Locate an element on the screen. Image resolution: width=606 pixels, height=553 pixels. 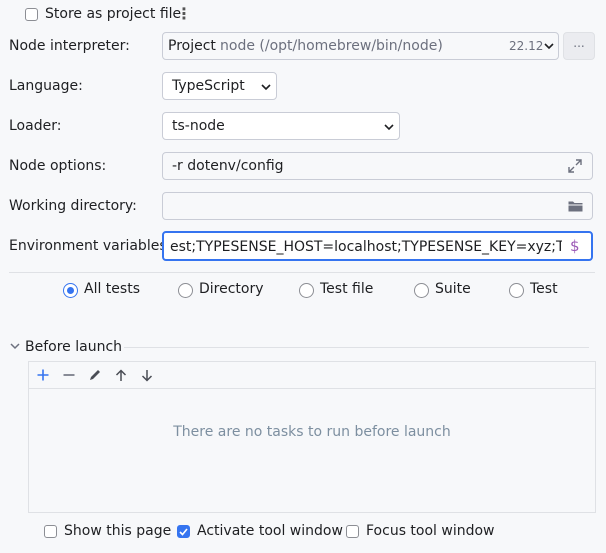
checkmark-icon is located at coordinates (183, 531).